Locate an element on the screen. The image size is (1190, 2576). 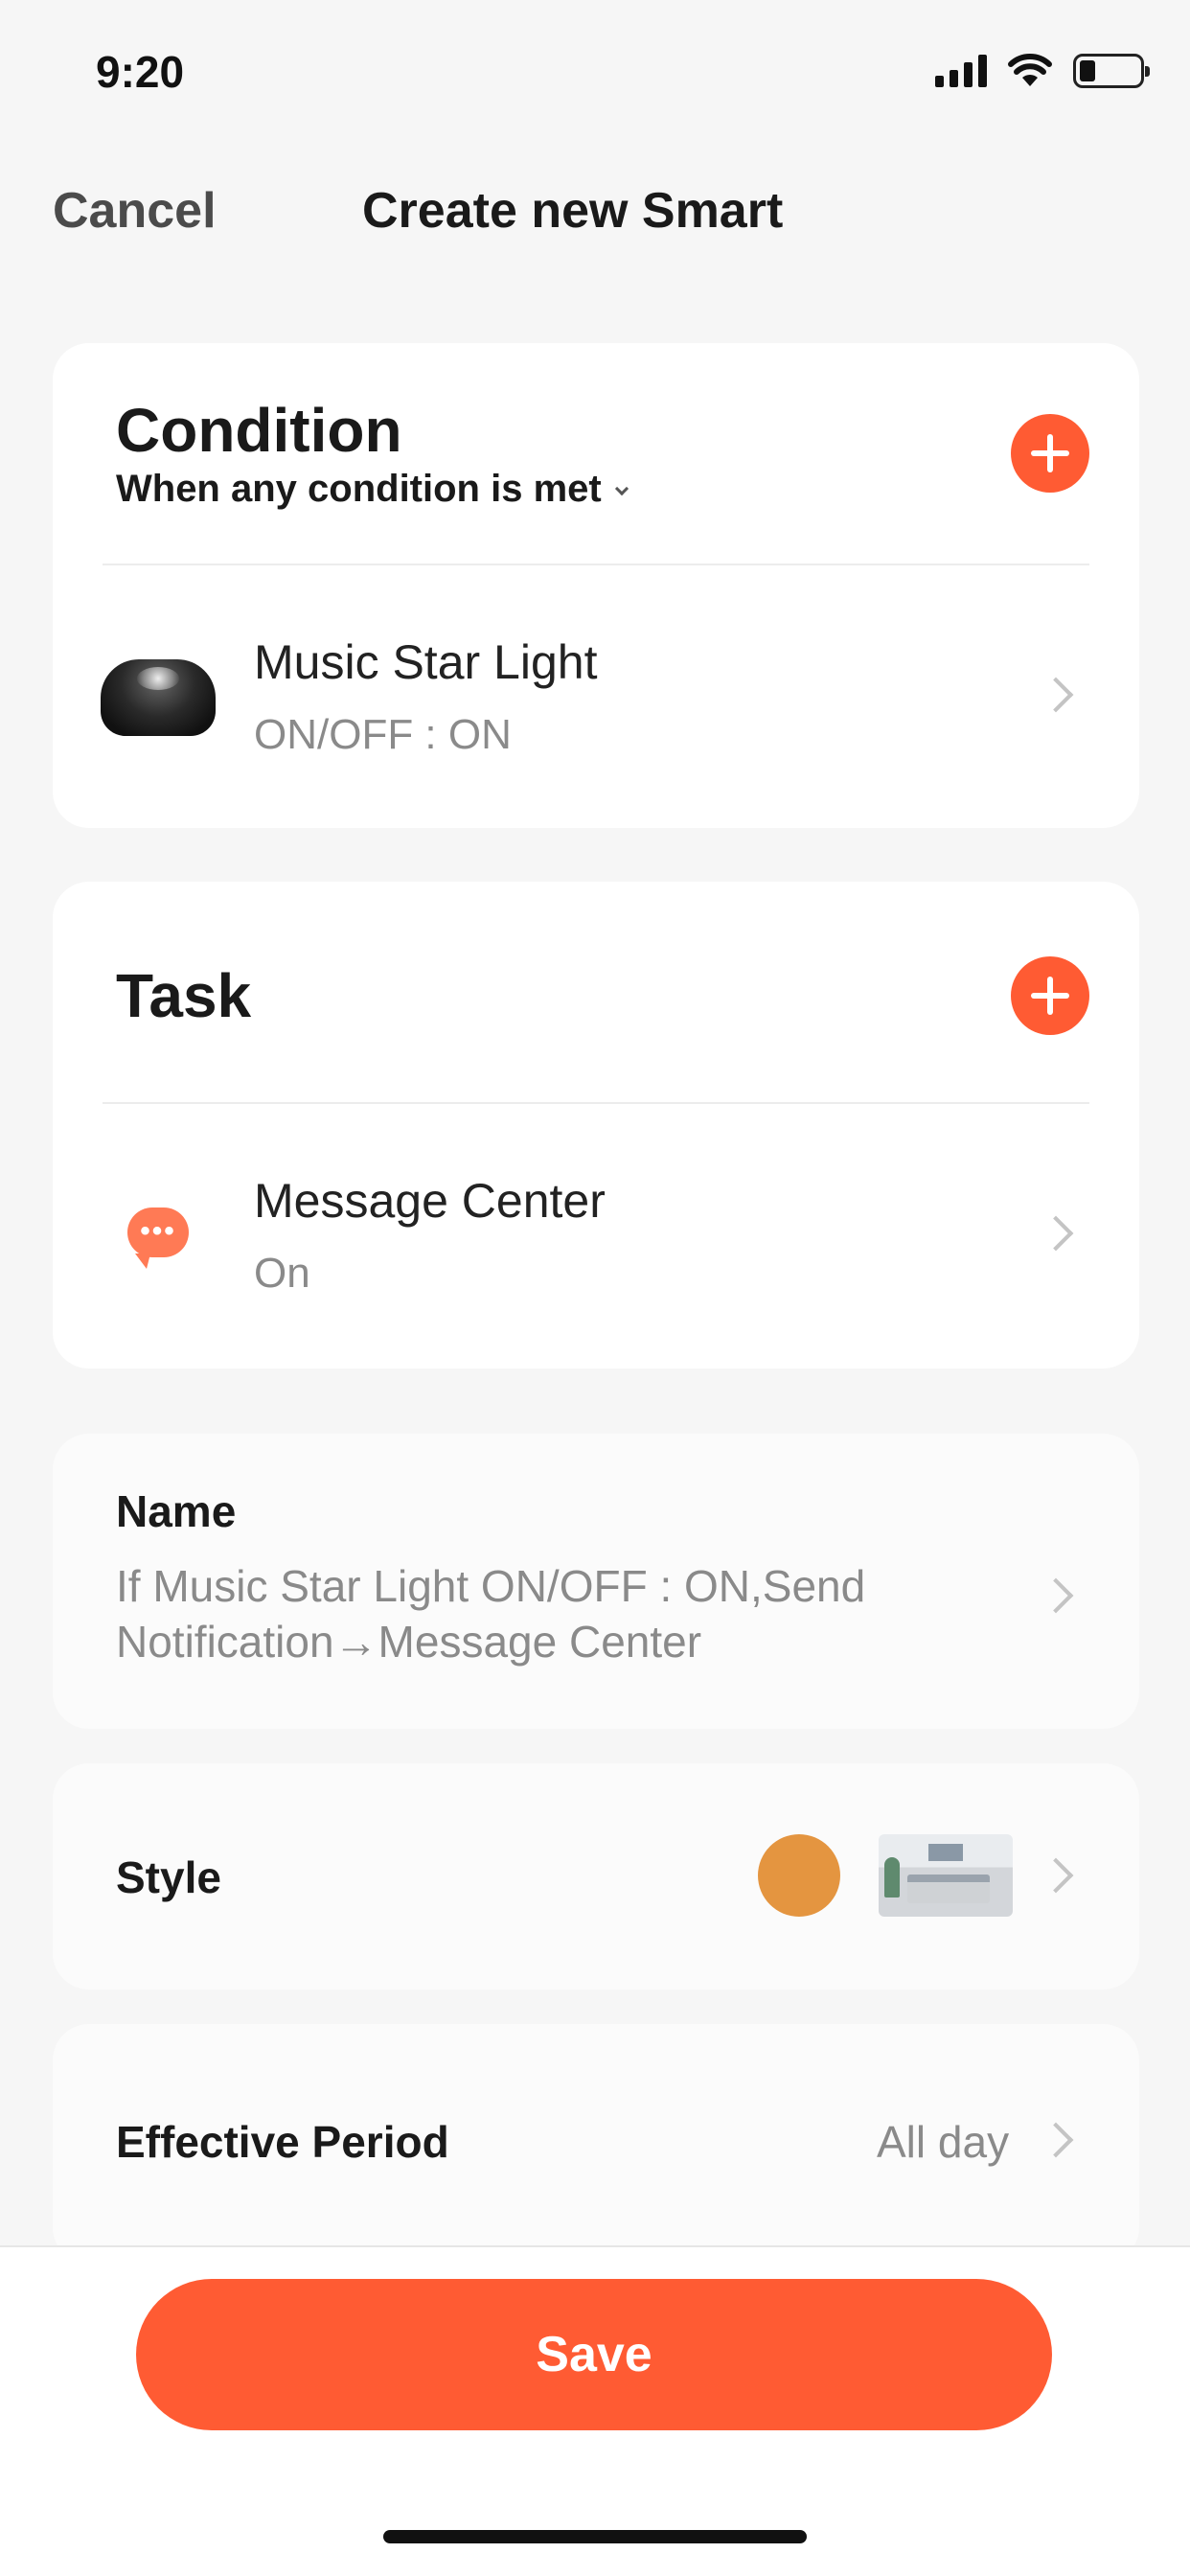
add-task-button is located at coordinates (1050, 996).